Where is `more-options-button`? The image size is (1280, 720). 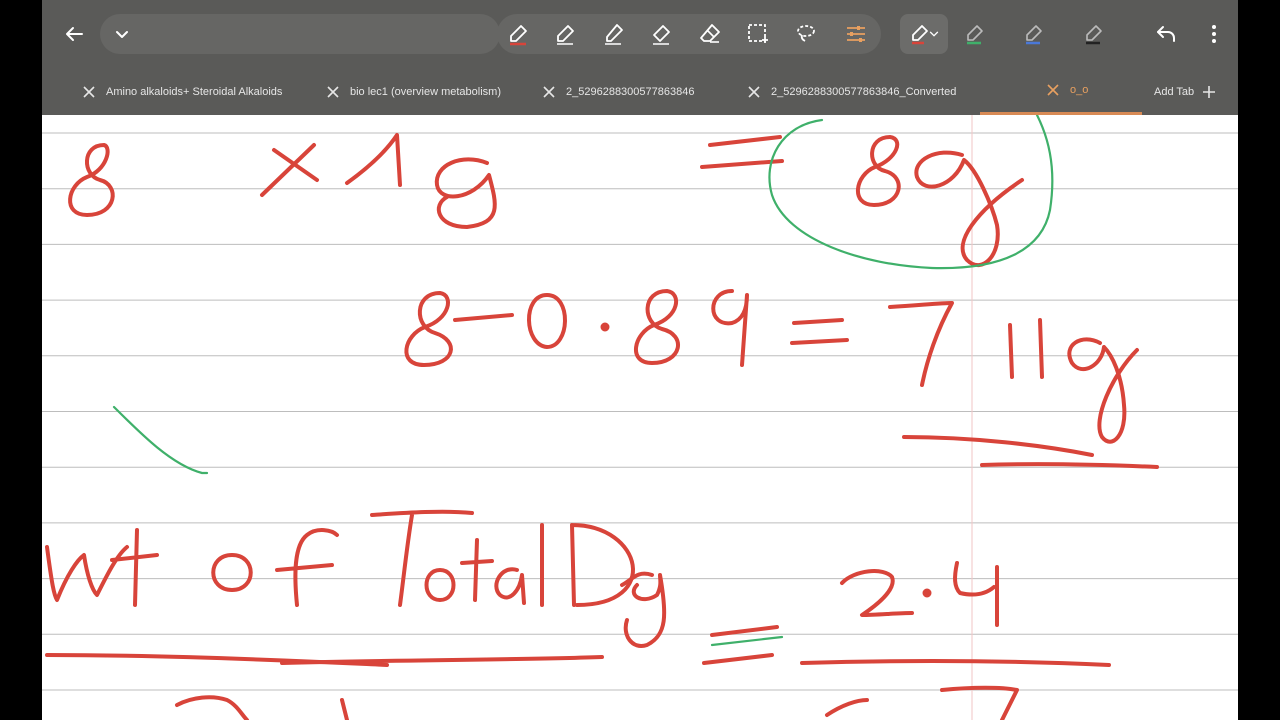 more-options-button is located at coordinates (1214, 34).